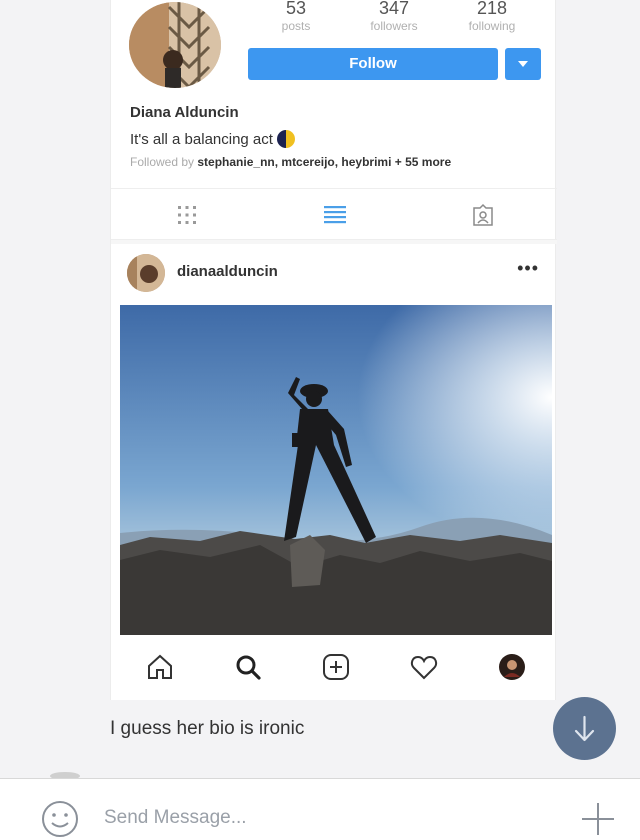  Describe the element at coordinates (294, 162) in the screenshot. I see `followed-names: stephanie_nn, mtcereijo, heybrimi` at that location.